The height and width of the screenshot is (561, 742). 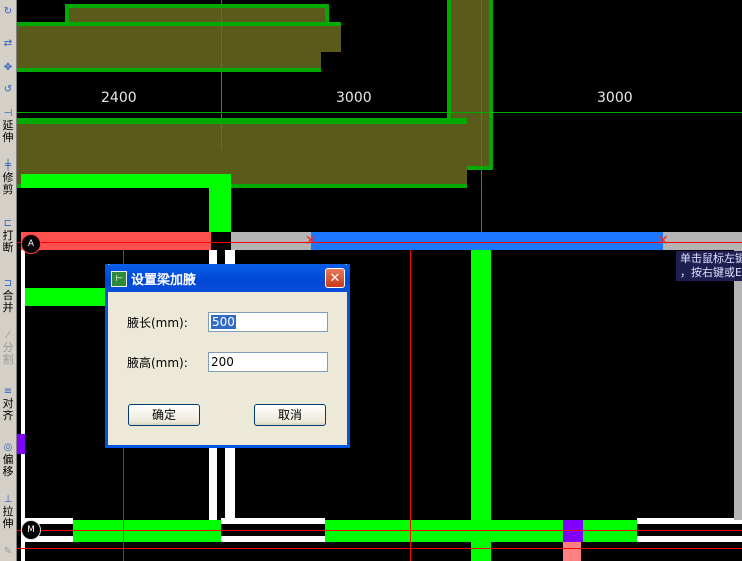 I want to click on toolbar-merge-label: 合并, so click(x=8, y=301).